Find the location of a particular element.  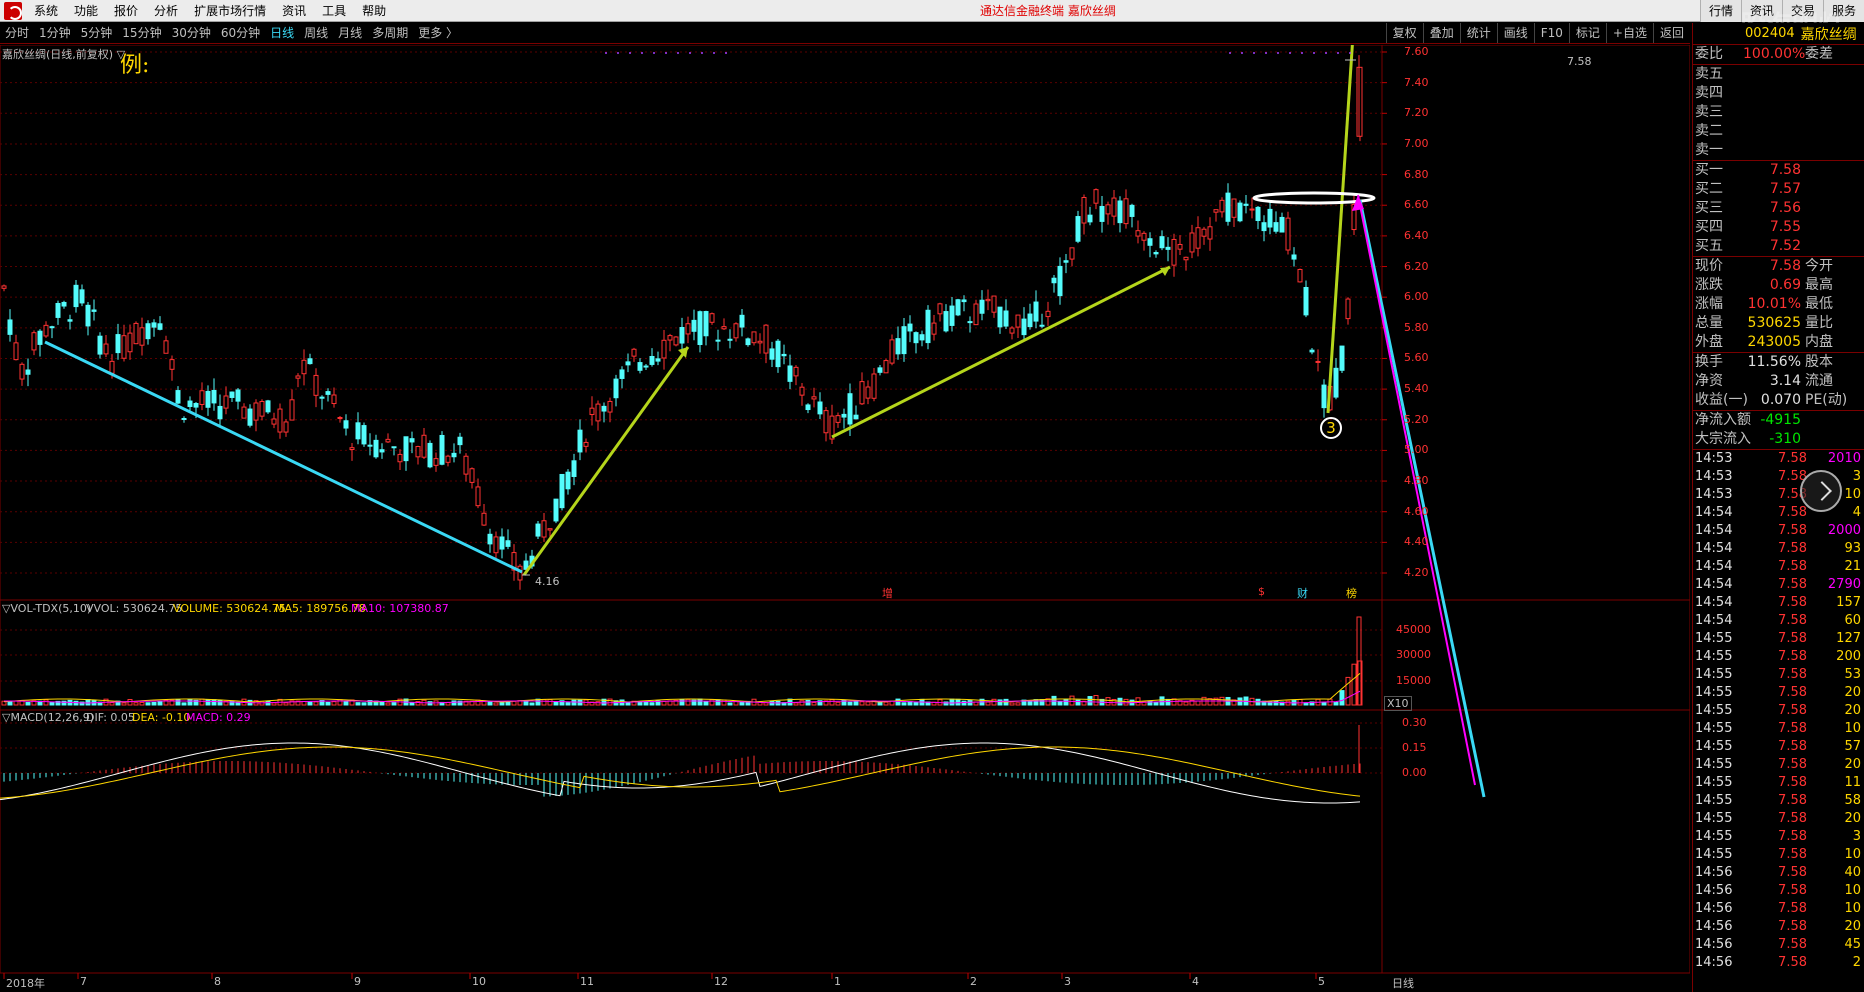

stat-right-label: 今开 is located at coordinates (1819, 266).